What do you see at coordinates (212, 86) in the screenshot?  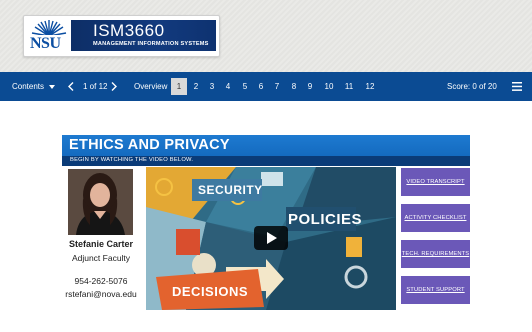 I see `page-link-3: 3` at bounding box center [212, 86].